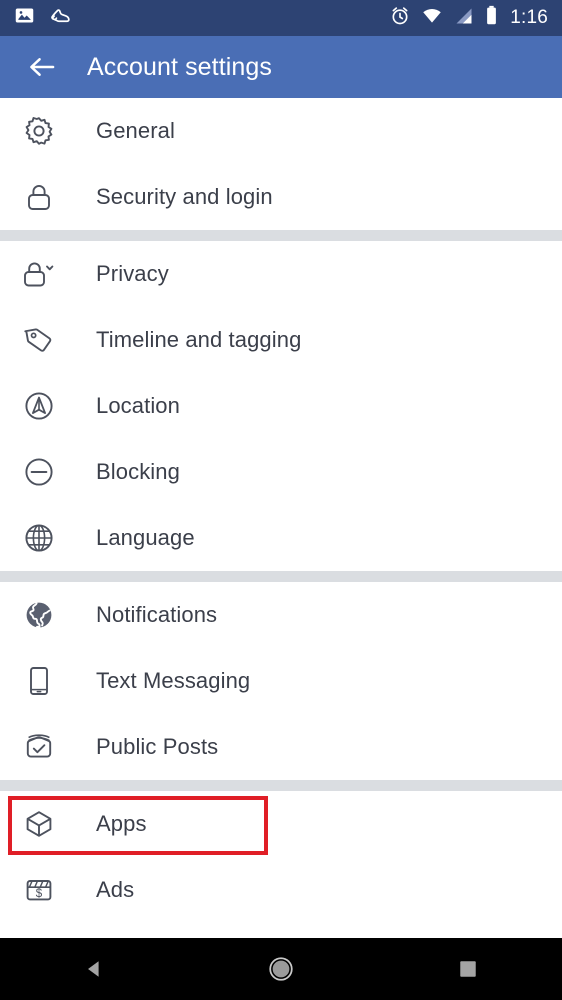  I want to click on sidebar-item-security-and-login: Security and login, so click(281, 197).